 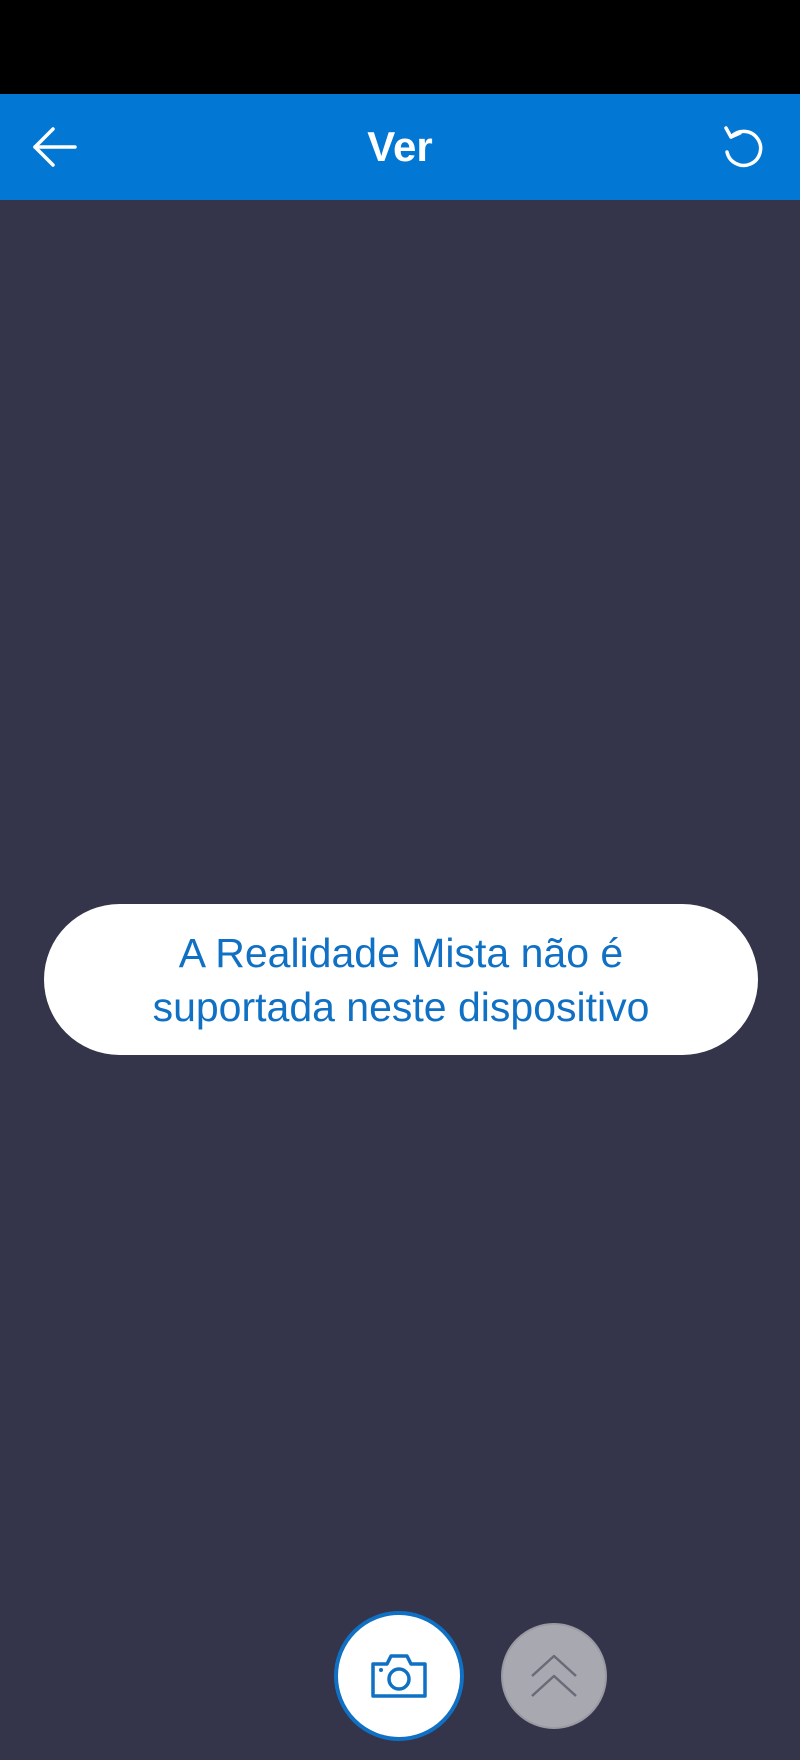 I want to click on chevron-double-up-icon, so click(x=554, y=1675).